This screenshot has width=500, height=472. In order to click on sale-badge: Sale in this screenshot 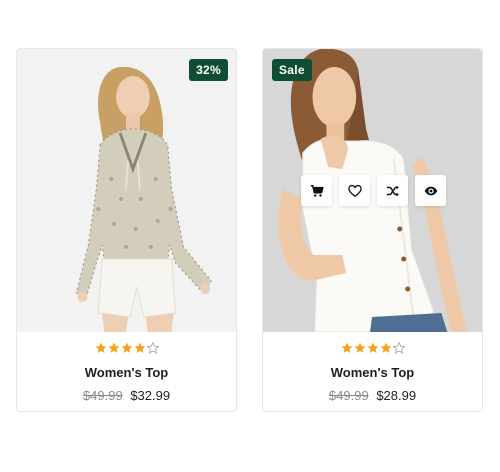, I will do `click(292, 70)`.